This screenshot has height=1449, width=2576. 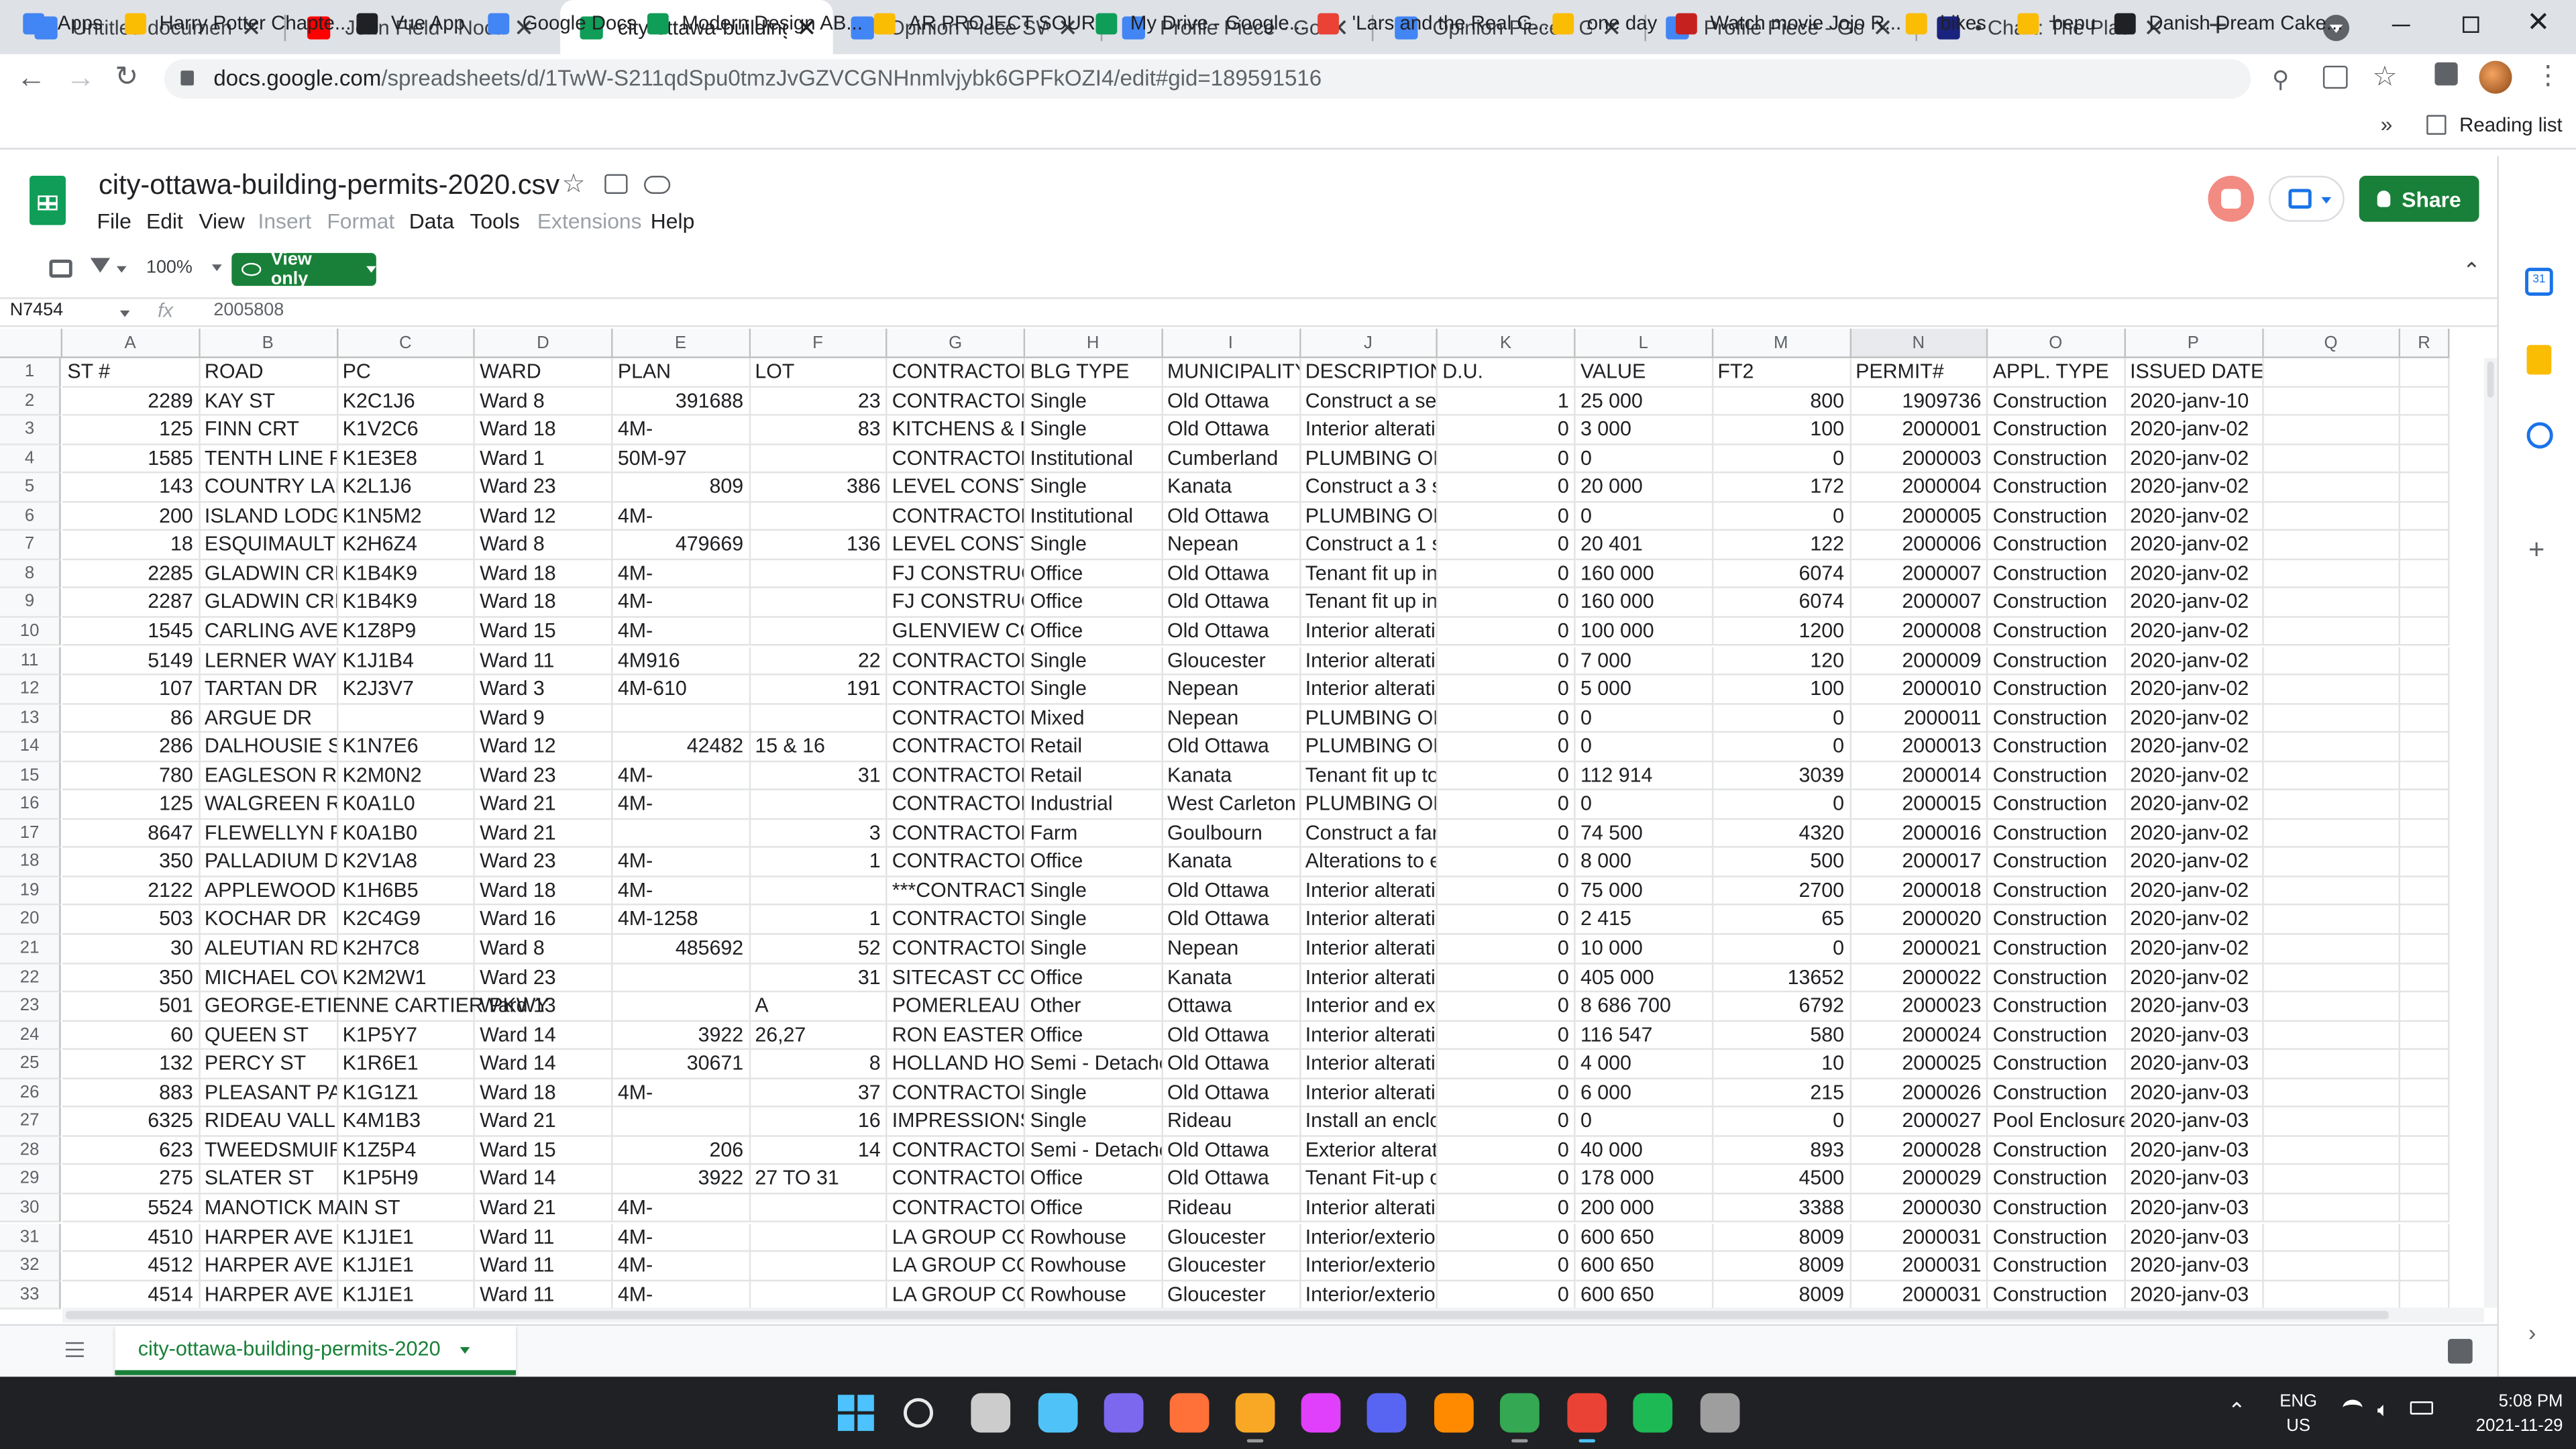 I want to click on data-cell: 2000022, so click(x=1919, y=978).